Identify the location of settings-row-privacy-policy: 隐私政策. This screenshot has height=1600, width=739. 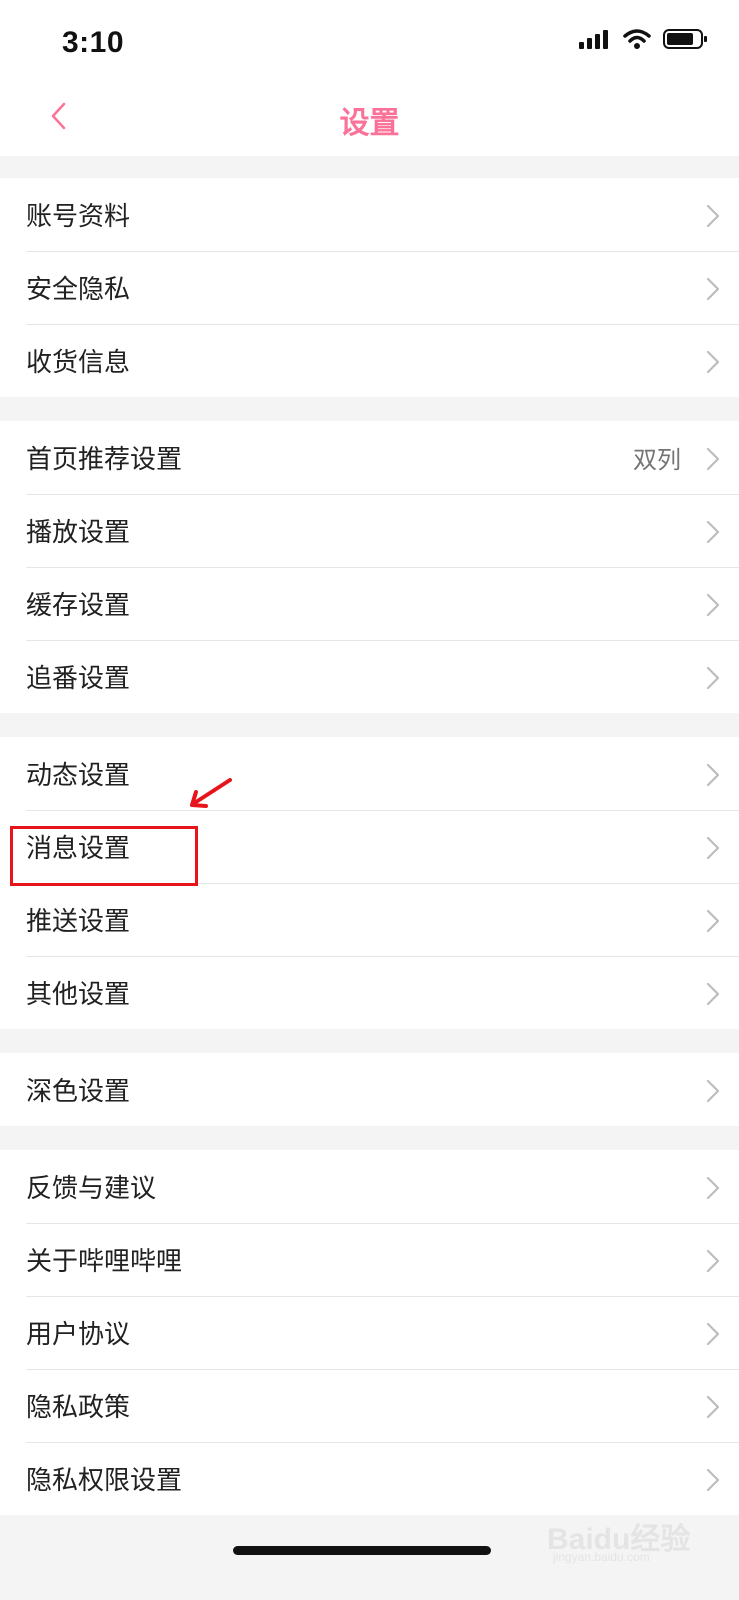
(369, 1405).